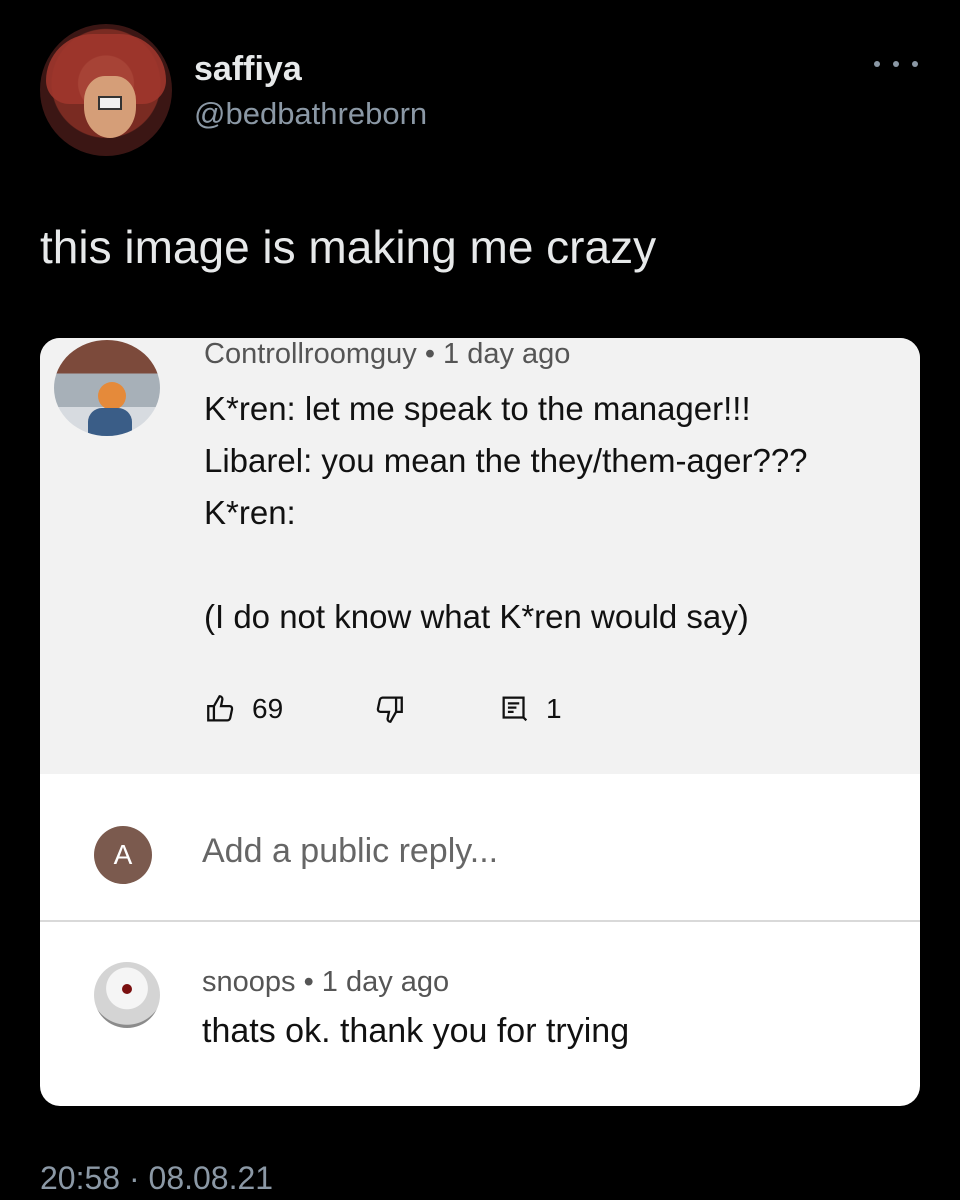 Image resolution: width=960 pixels, height=1200 pixels. Describe the element at coordinates (506, 460) in the screenshot. I see `comment-line-2: Libarel: you mean the they/them-ager???` at that location.